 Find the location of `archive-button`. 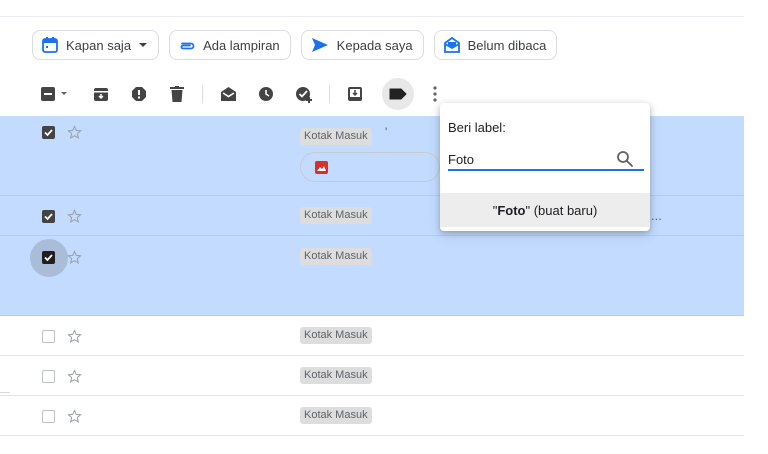

archive-button is located at coordinates (101, 94).